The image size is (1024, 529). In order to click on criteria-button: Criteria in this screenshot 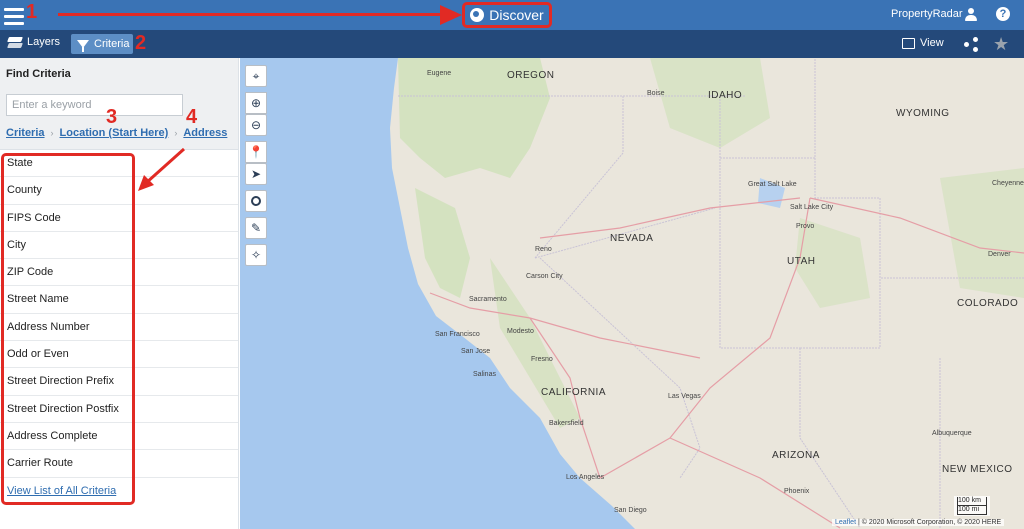, I will do `click(102, 44)`.